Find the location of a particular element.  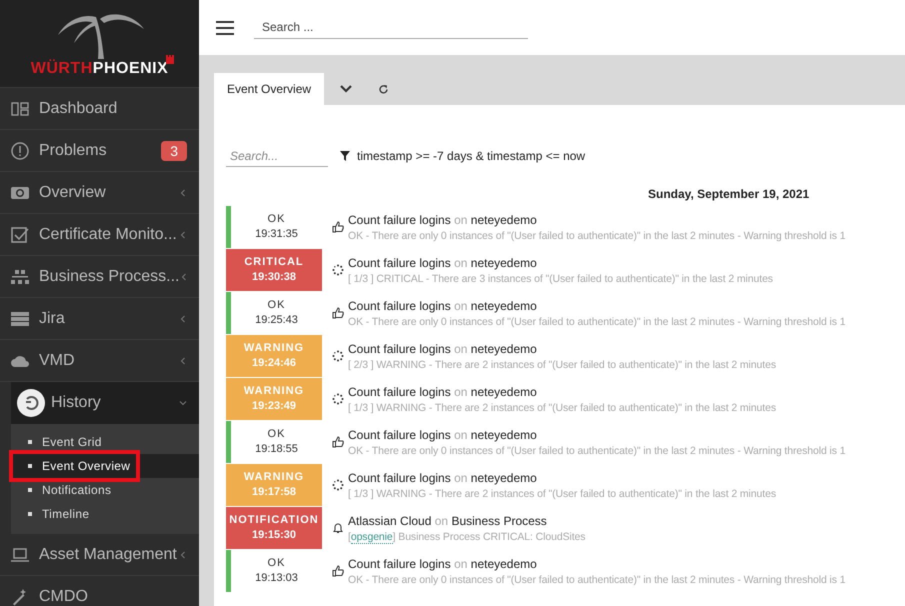

sidebar-item: Overview is located at coordinates (99, 193).